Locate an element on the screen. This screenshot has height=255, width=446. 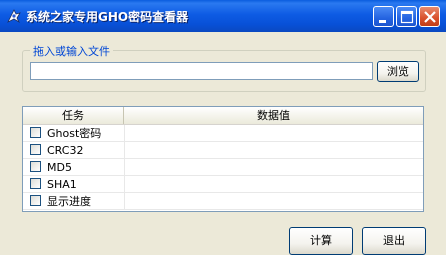
minimize-icon is located at coordinates (382, 21).